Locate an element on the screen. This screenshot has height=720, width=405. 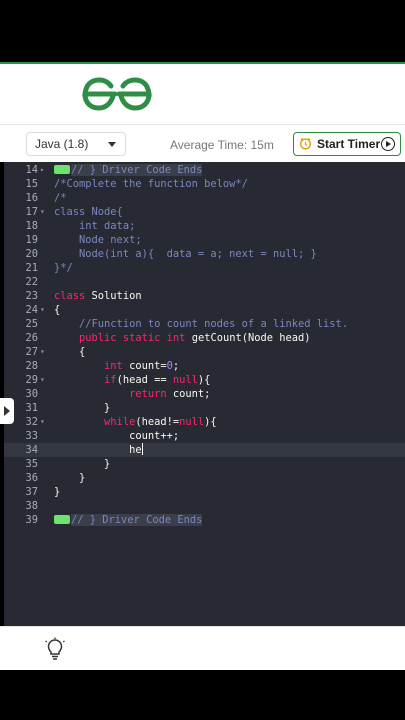
line-number: 37 is located at coordinates (31, 492).